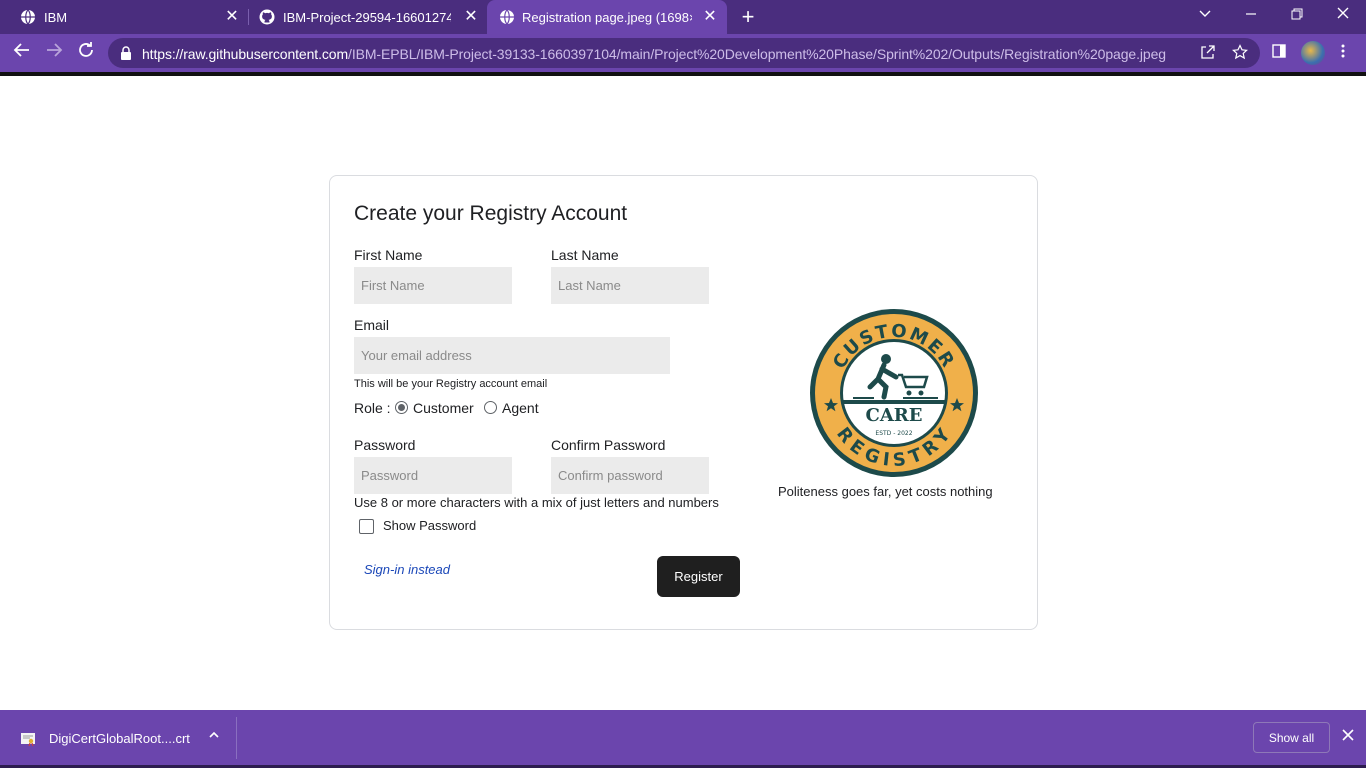  I want to click on first-name-input, so click(433, 285).